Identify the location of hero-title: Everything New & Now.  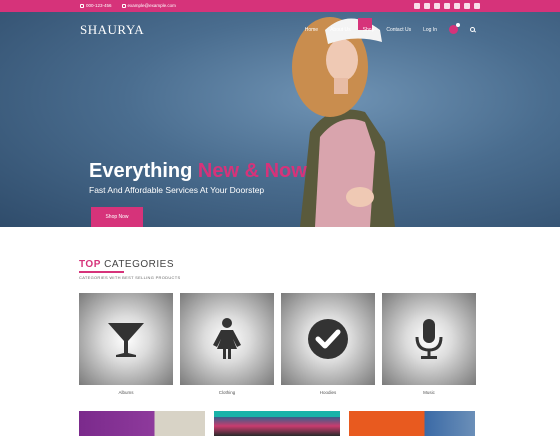
(198, 171).